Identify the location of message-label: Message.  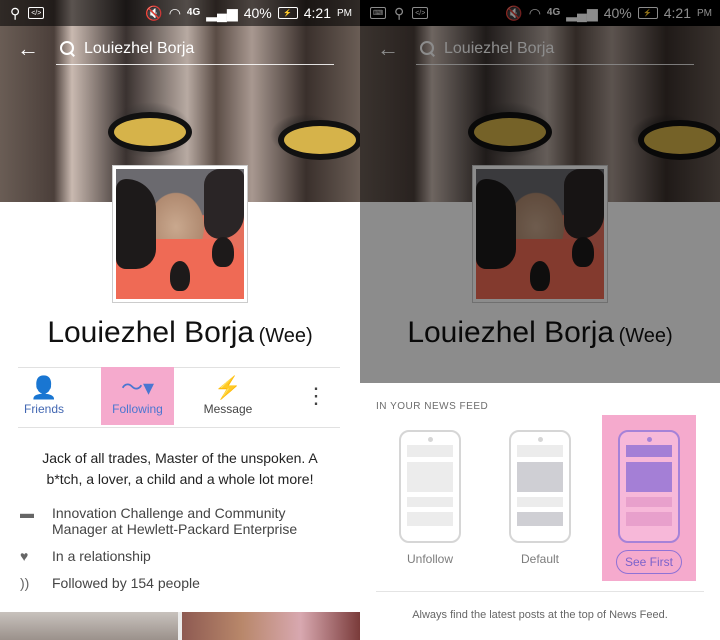
(228, 409).